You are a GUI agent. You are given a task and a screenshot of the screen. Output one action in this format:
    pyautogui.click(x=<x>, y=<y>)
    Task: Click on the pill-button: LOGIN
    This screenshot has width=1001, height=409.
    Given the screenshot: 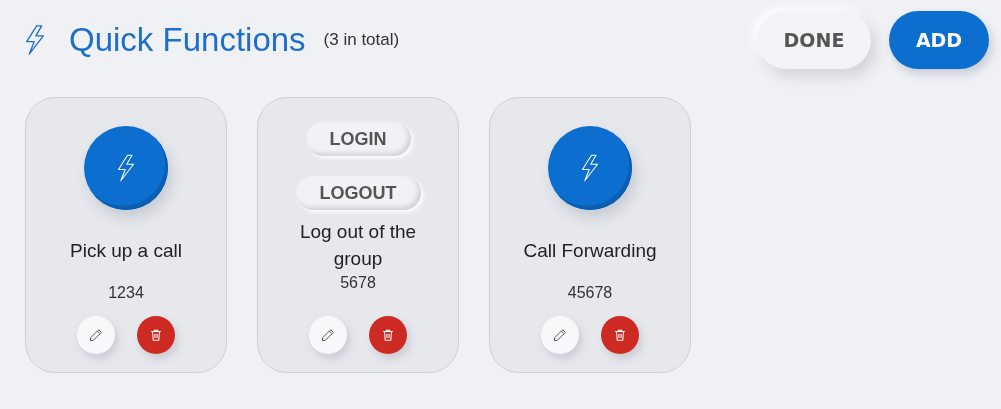 What is the action you would take?
    pyautogui.click(x=358, y=139)
    